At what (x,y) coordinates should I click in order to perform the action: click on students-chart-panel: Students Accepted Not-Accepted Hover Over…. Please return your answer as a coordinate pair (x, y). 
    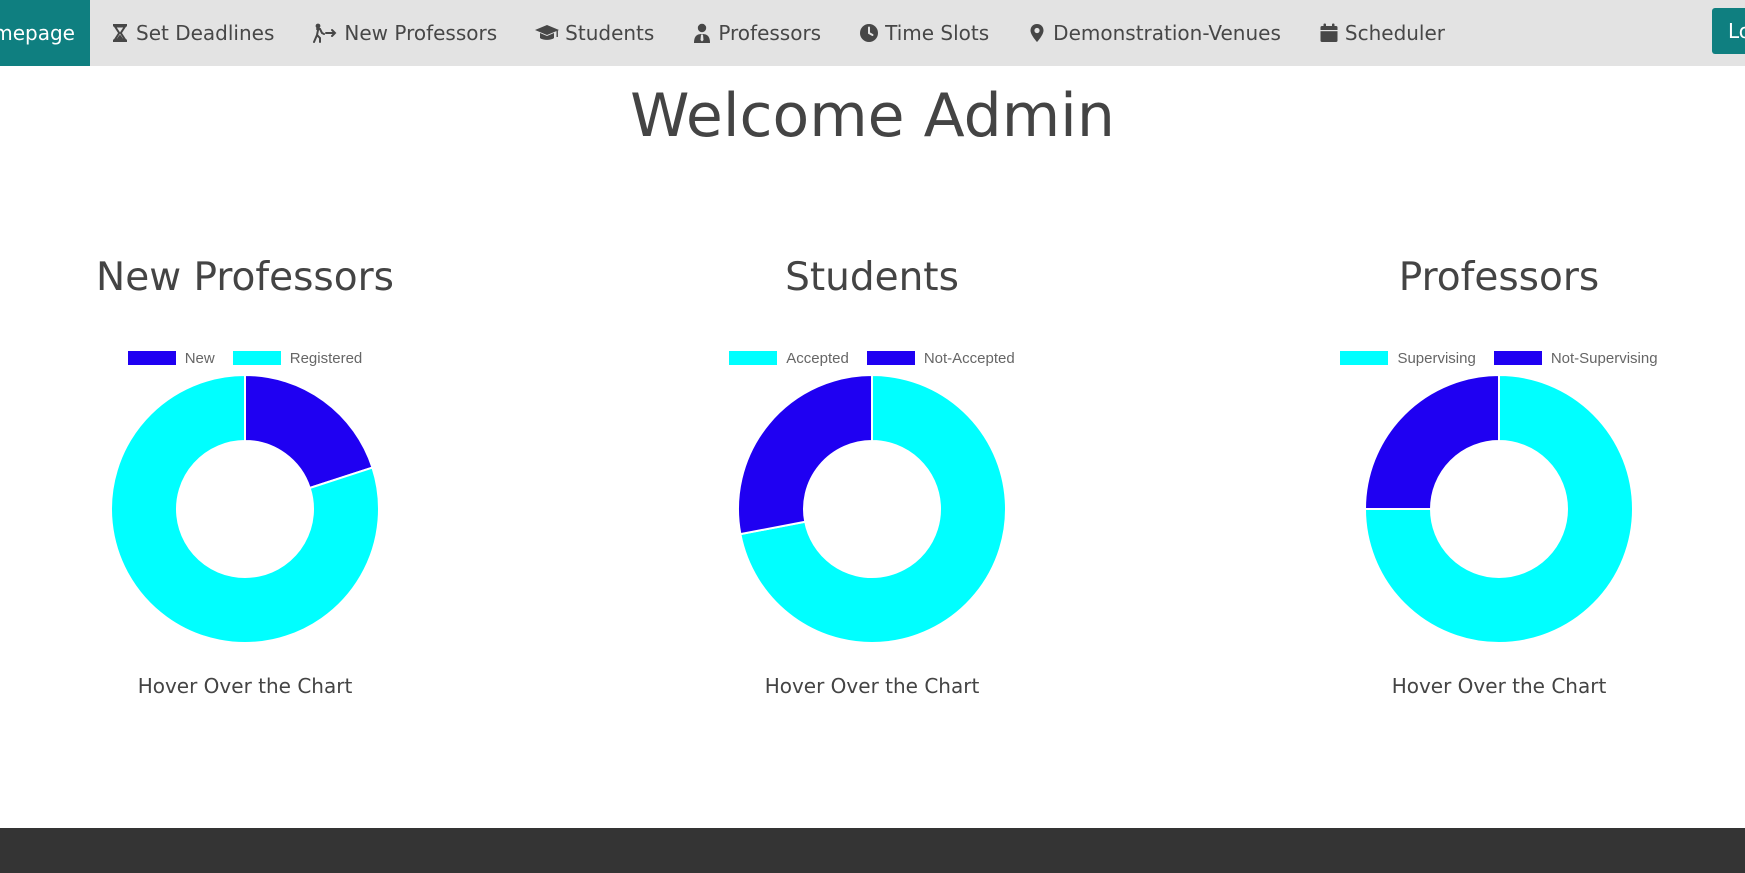
    Looking at the image, I should click on (872, 474).